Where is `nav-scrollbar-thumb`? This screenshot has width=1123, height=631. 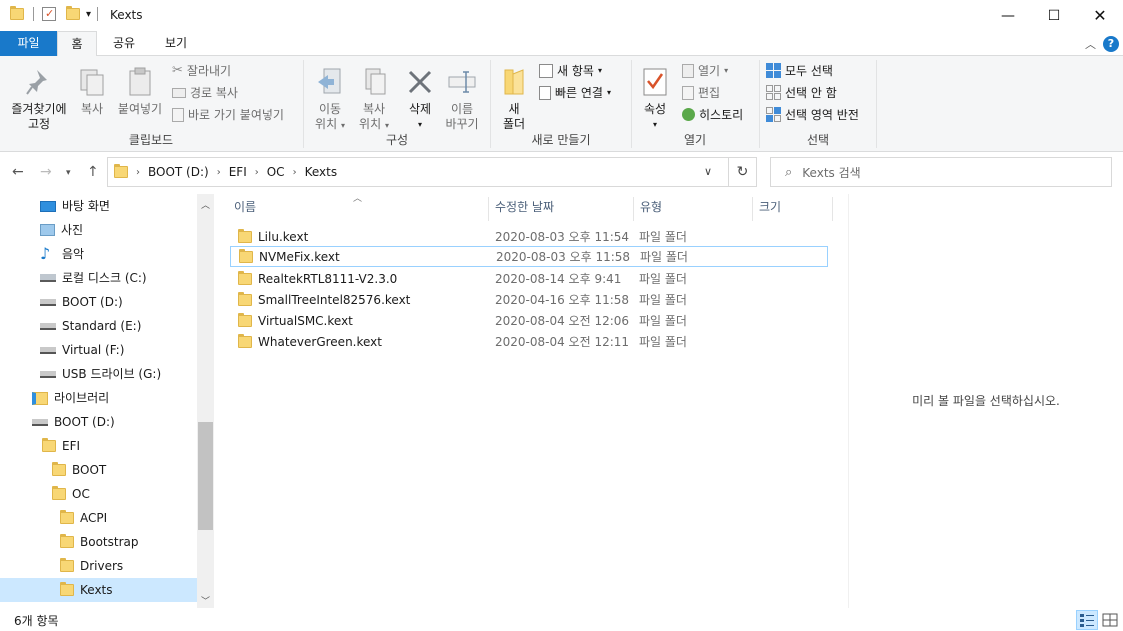 nav-scrollbar-thumb is located at coordinates (205, 476).